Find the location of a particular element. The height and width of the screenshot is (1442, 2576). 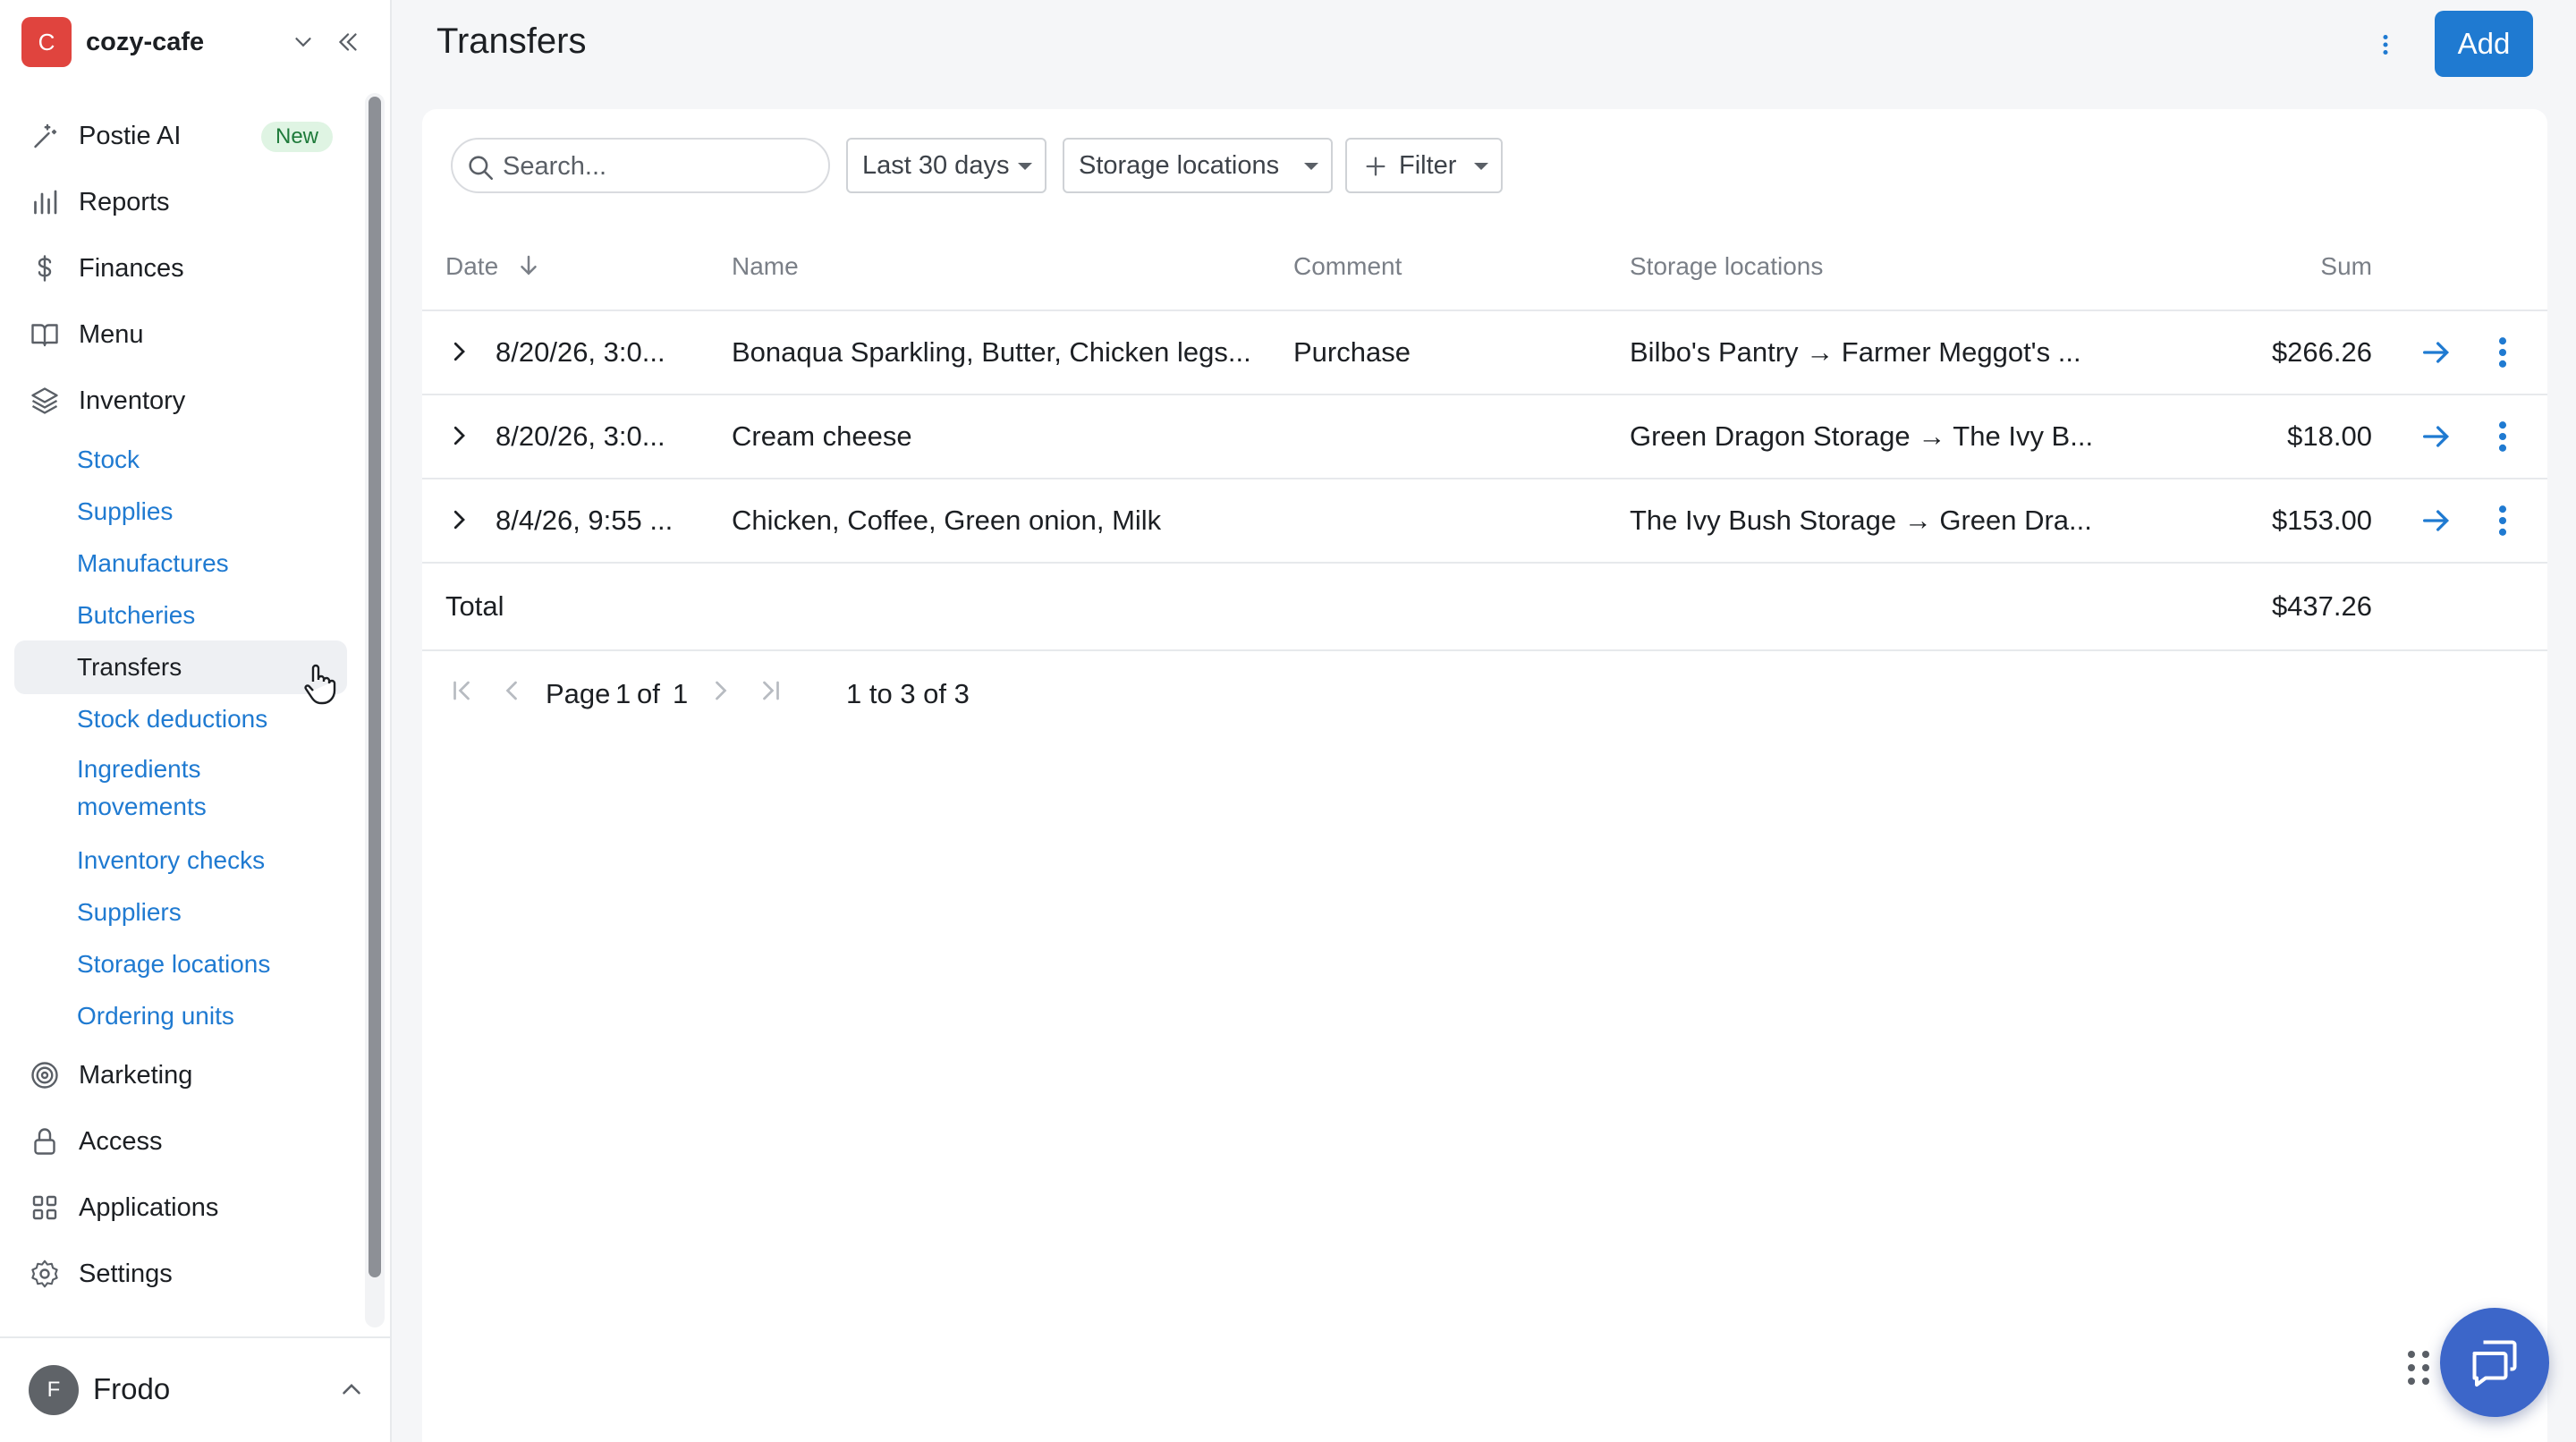

first-page-icon is located at coordinates (461, 690).